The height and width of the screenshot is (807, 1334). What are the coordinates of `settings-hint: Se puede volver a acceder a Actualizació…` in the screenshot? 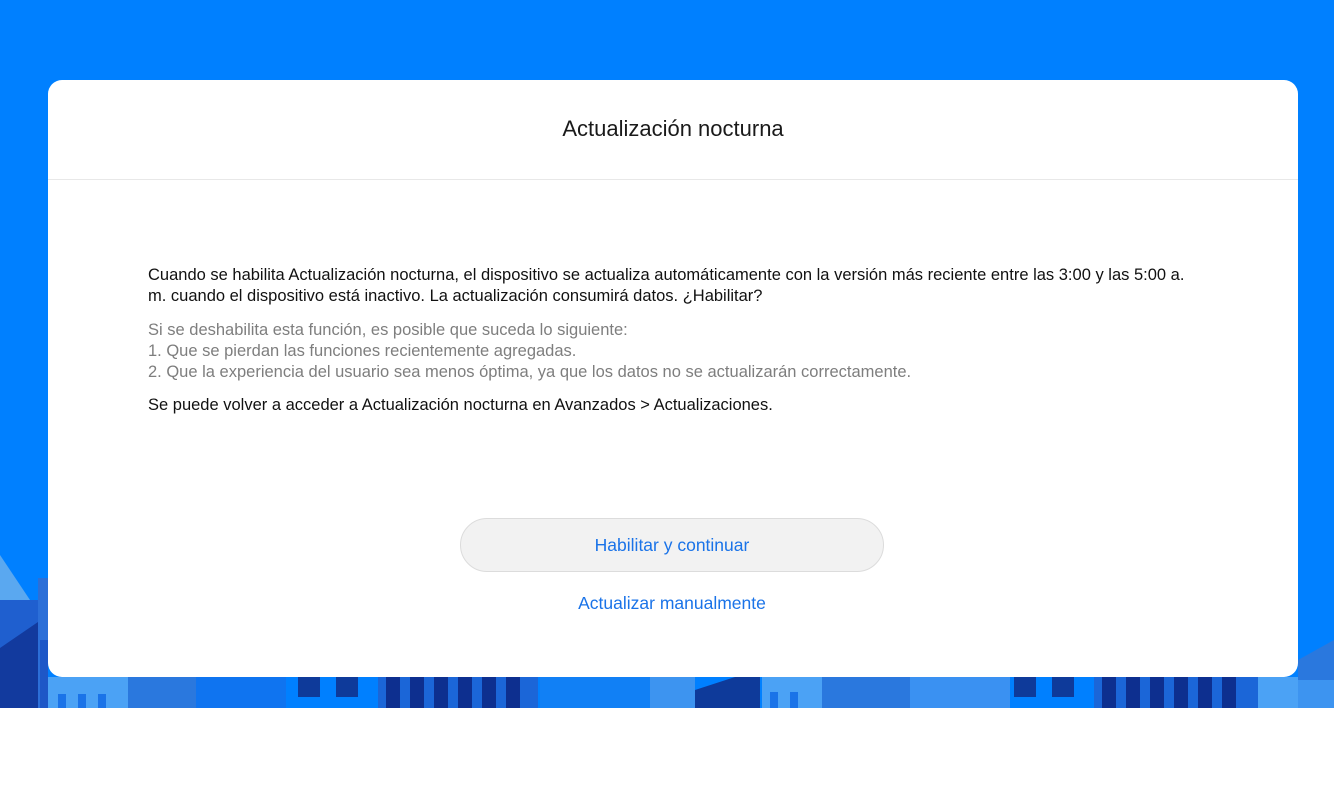 It's located at (460, 405).